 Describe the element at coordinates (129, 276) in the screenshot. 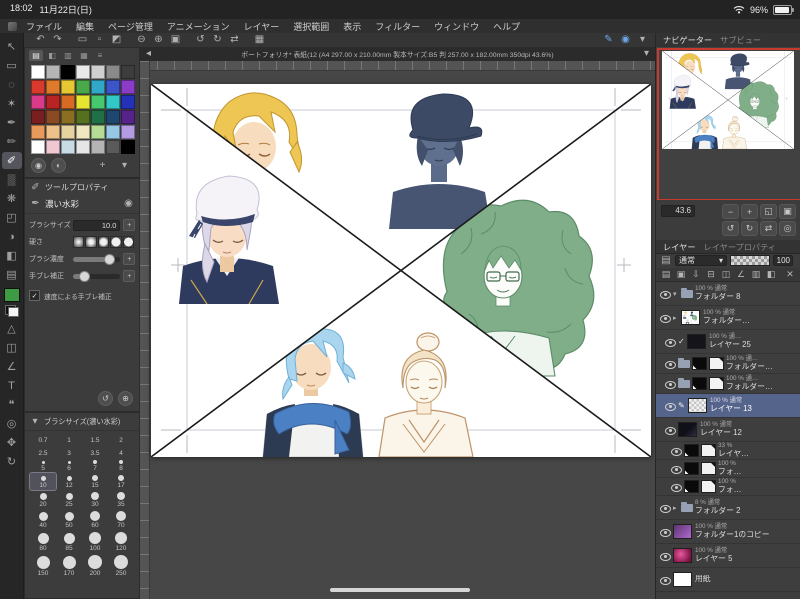

I see `stabilize-add-button: +` at that location.